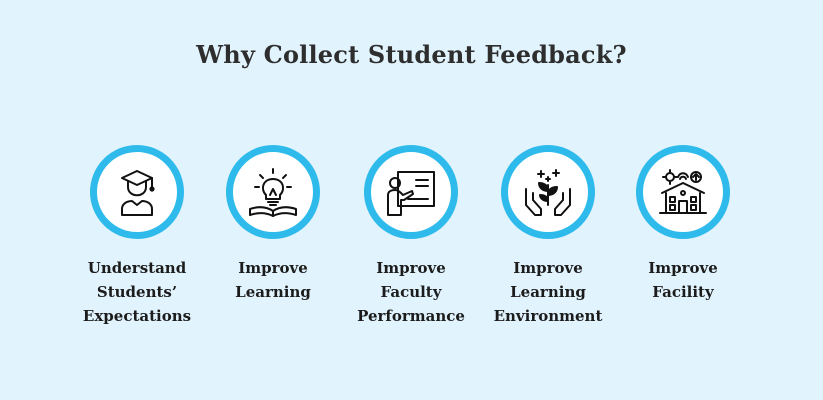 The width and height of the screenshot is (823, 400). I want to click on graduate-student-icon, so click(138, 193).